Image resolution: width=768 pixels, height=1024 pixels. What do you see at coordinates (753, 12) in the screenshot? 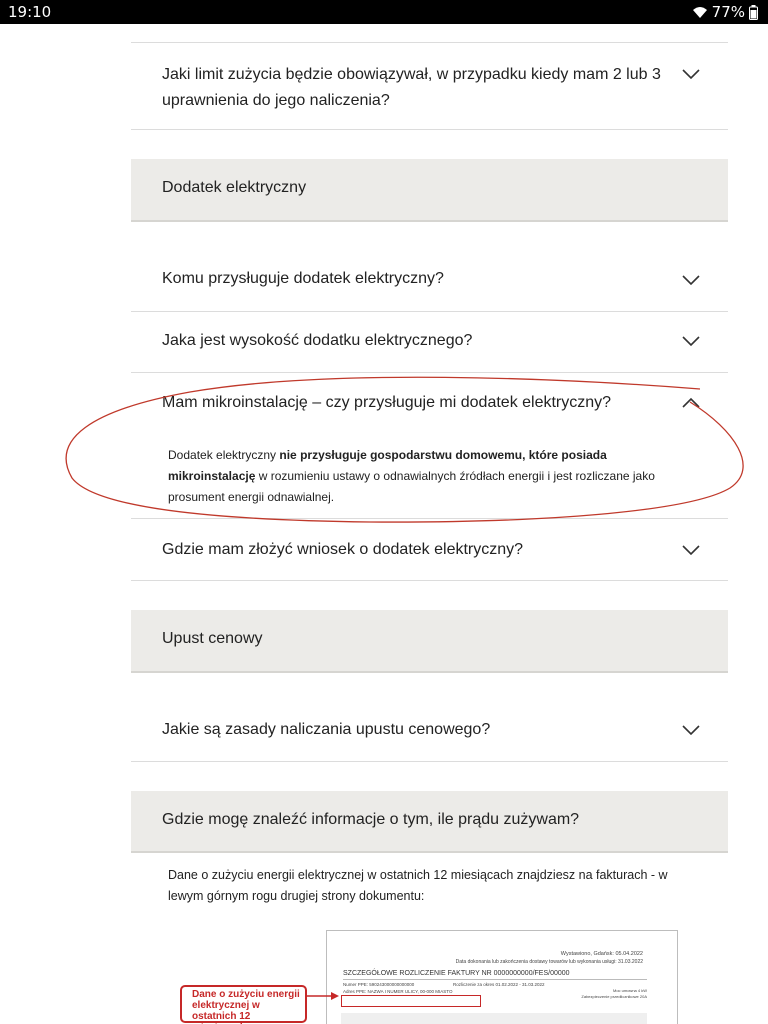
I see `battery-icon` at bounding box center [753, 12].